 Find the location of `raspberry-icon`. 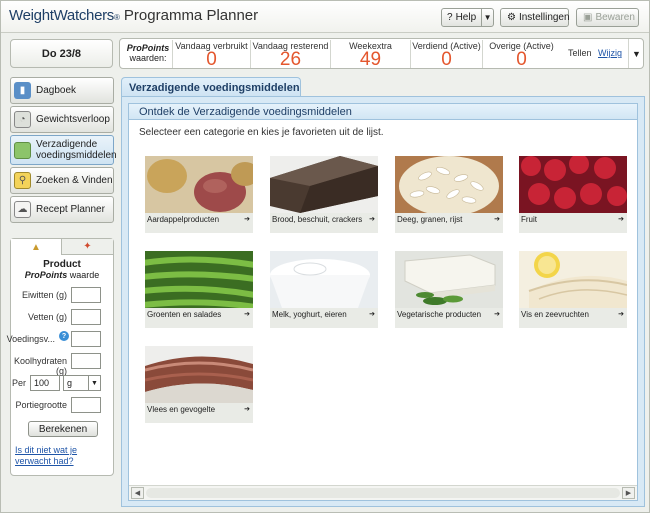

raspberry-icon is located at coordinates (573, 184).